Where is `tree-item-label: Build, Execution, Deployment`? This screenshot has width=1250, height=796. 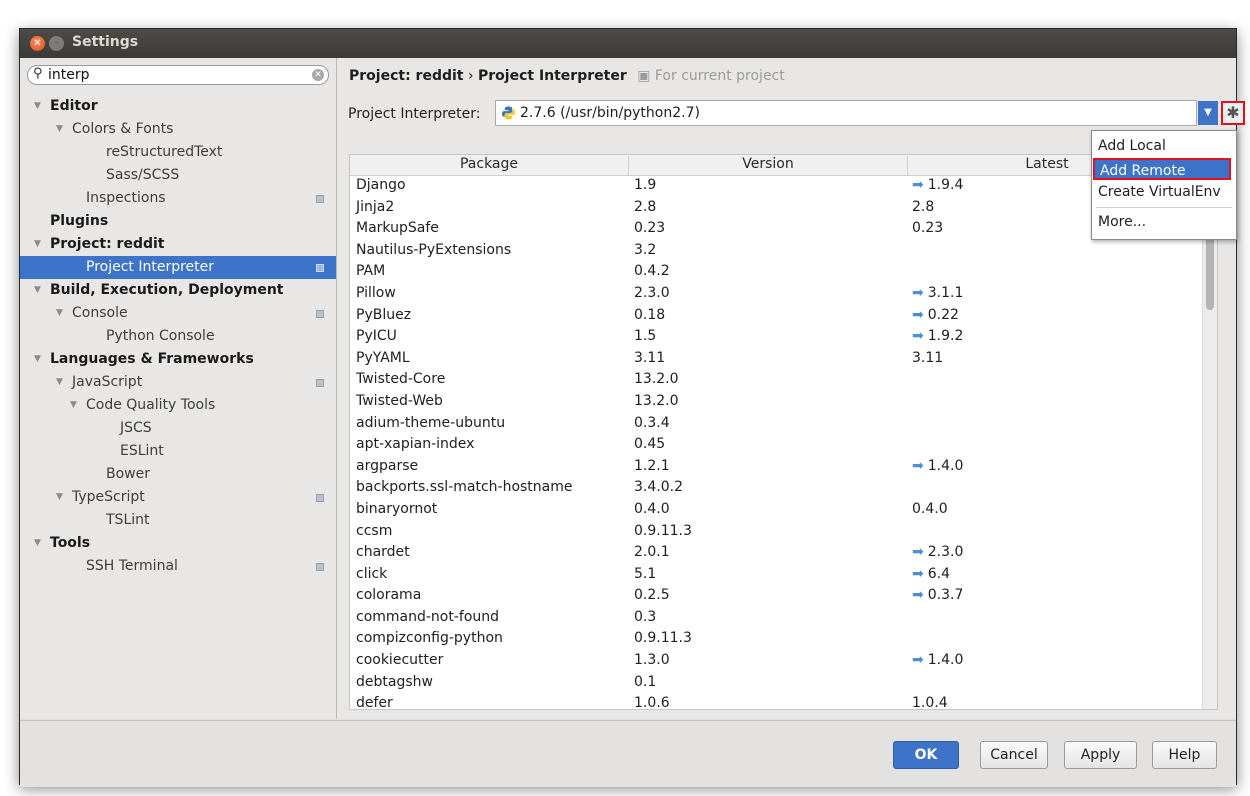 tree-item-label: Build, Execution, Deployment is located at coordinates (167, 290).